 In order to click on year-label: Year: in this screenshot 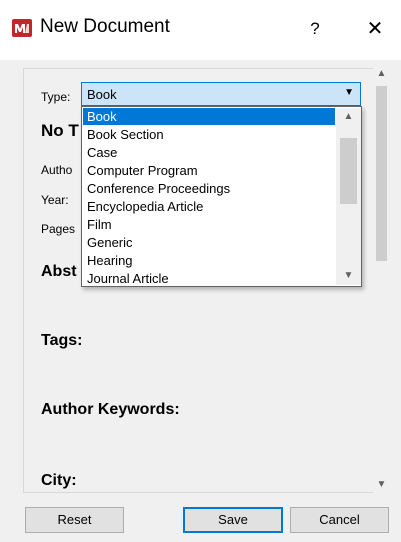, I will do `click(55, 200)`.